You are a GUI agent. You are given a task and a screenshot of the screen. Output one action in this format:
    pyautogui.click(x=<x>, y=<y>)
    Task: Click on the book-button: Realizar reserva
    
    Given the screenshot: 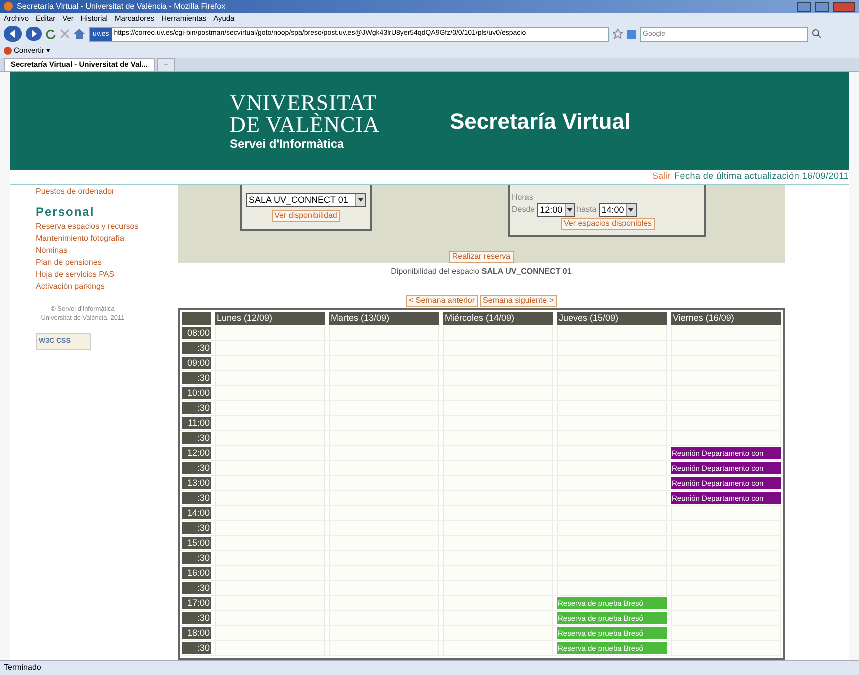 What is the action you would take?
    pyautogui.click(x=481, y=257)
    